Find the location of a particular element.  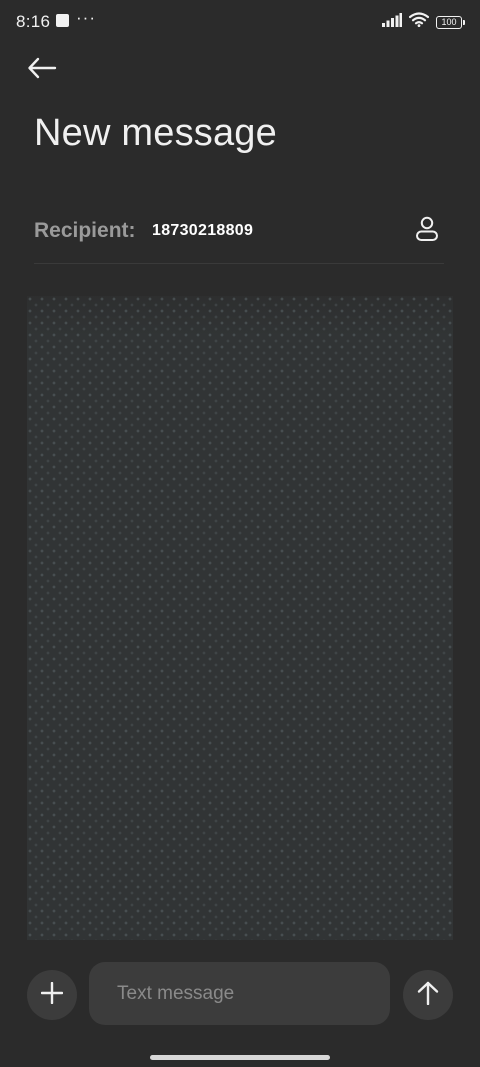

recipient-number: 18730218809 is located at coordinates (202, 231).